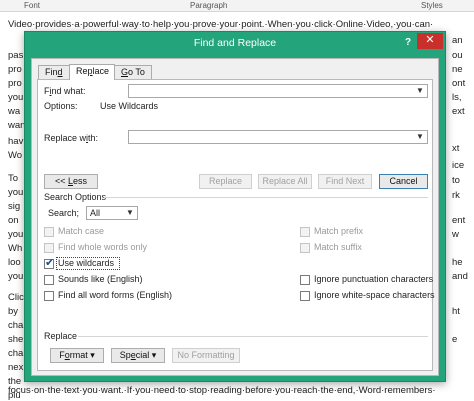 Image resolution: width=474 pixels, height=401 pixels. Describe the element at coordinates (14, 262) in the screenshot. I see `document-fragment: loo` at that location.